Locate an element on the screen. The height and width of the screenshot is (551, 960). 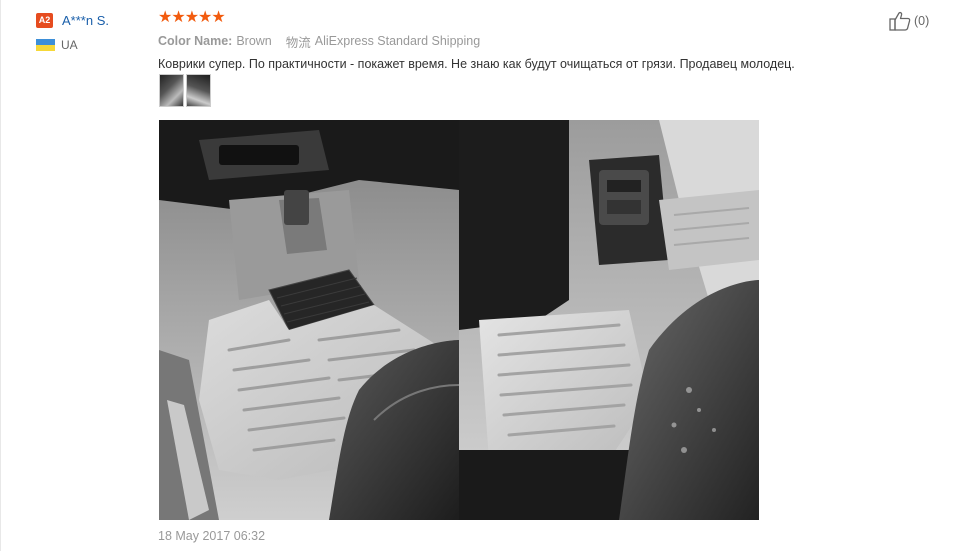
photo-thumbnails is located at coordinates (186, 90).